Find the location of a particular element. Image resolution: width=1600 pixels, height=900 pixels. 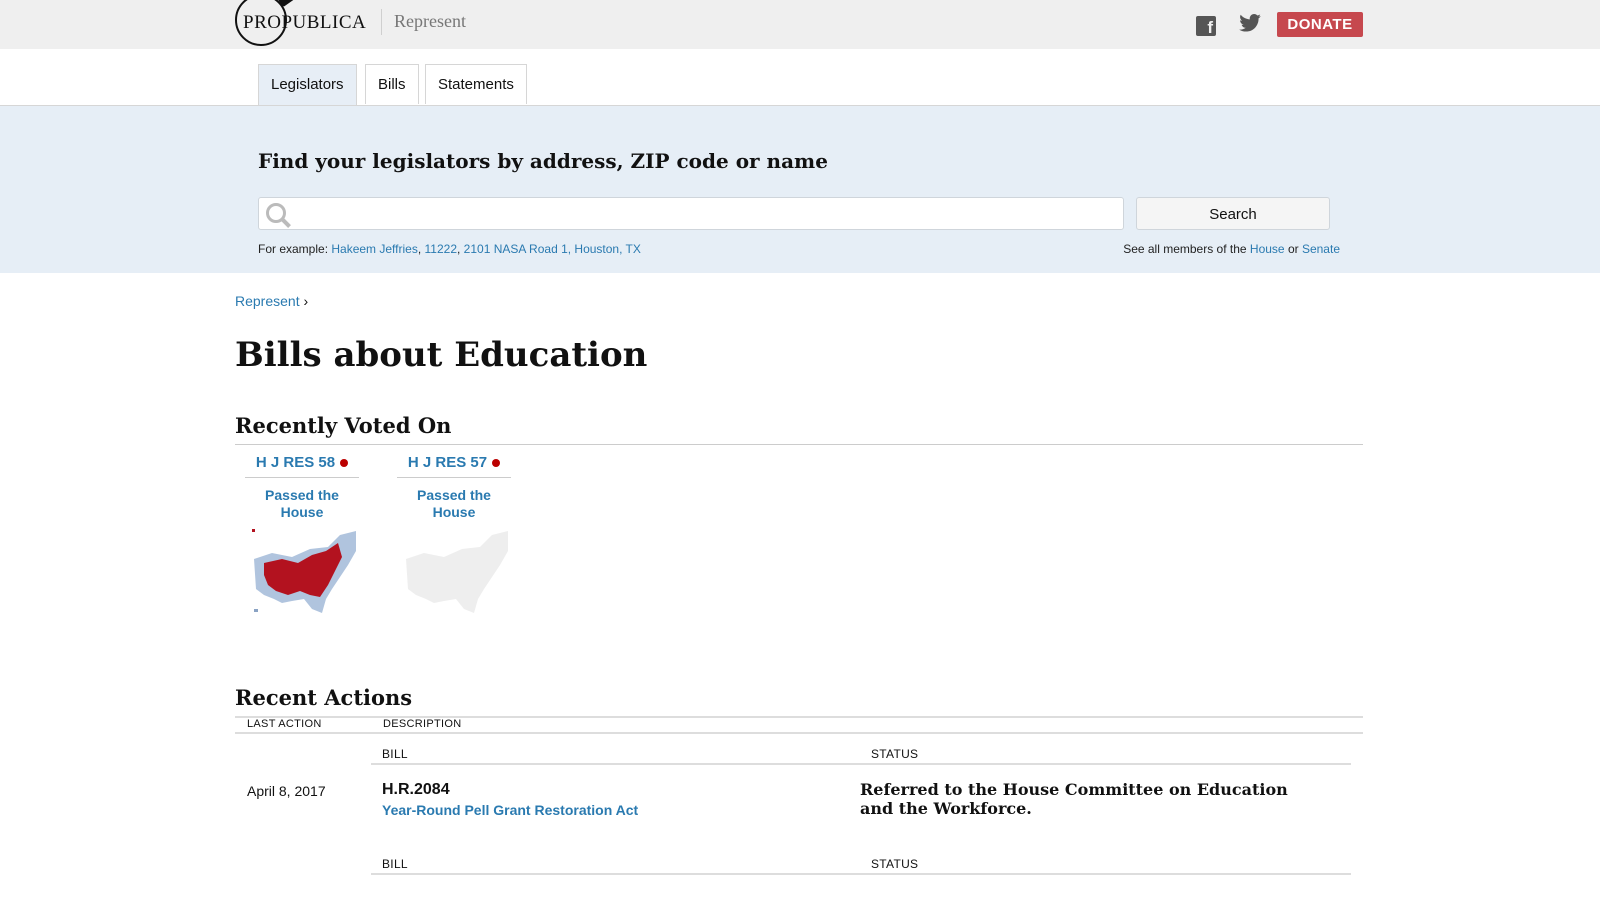

col-last-action: LAST ACTION is located at coordinates (284, 724).